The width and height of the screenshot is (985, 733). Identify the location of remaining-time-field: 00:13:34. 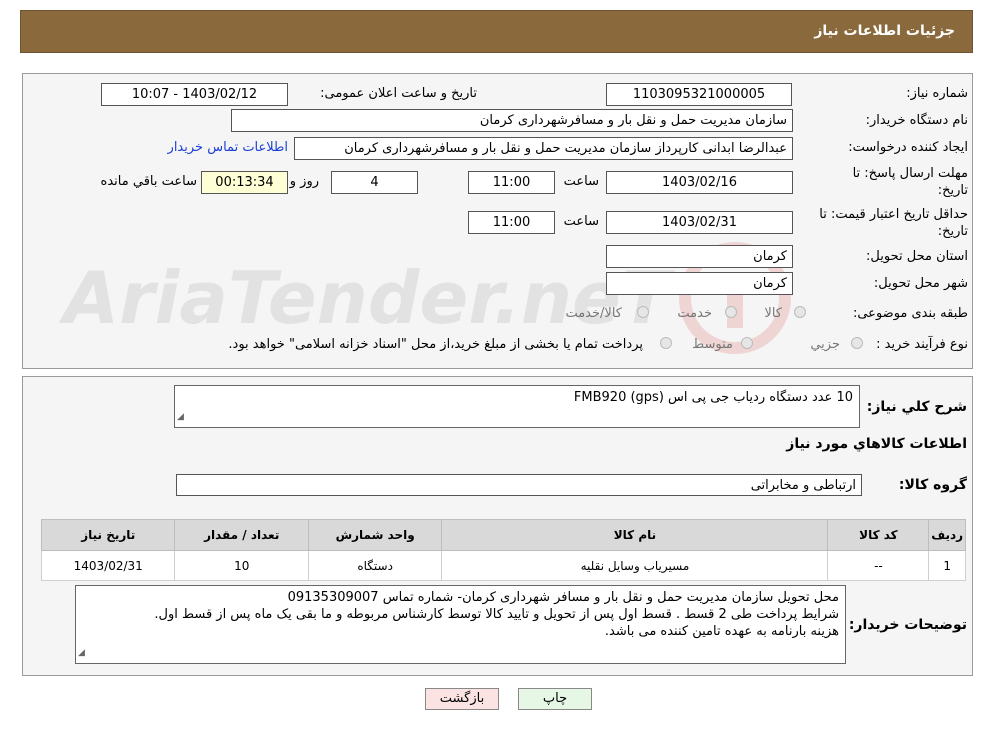
(244, 182).